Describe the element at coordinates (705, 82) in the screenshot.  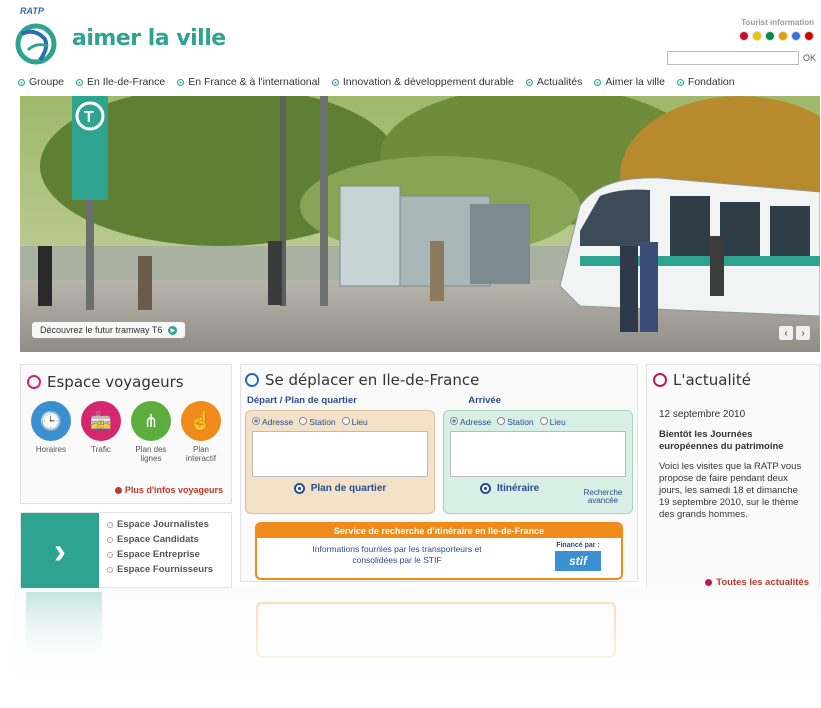
I see `nav-item-fondation: Fondation` at that location.